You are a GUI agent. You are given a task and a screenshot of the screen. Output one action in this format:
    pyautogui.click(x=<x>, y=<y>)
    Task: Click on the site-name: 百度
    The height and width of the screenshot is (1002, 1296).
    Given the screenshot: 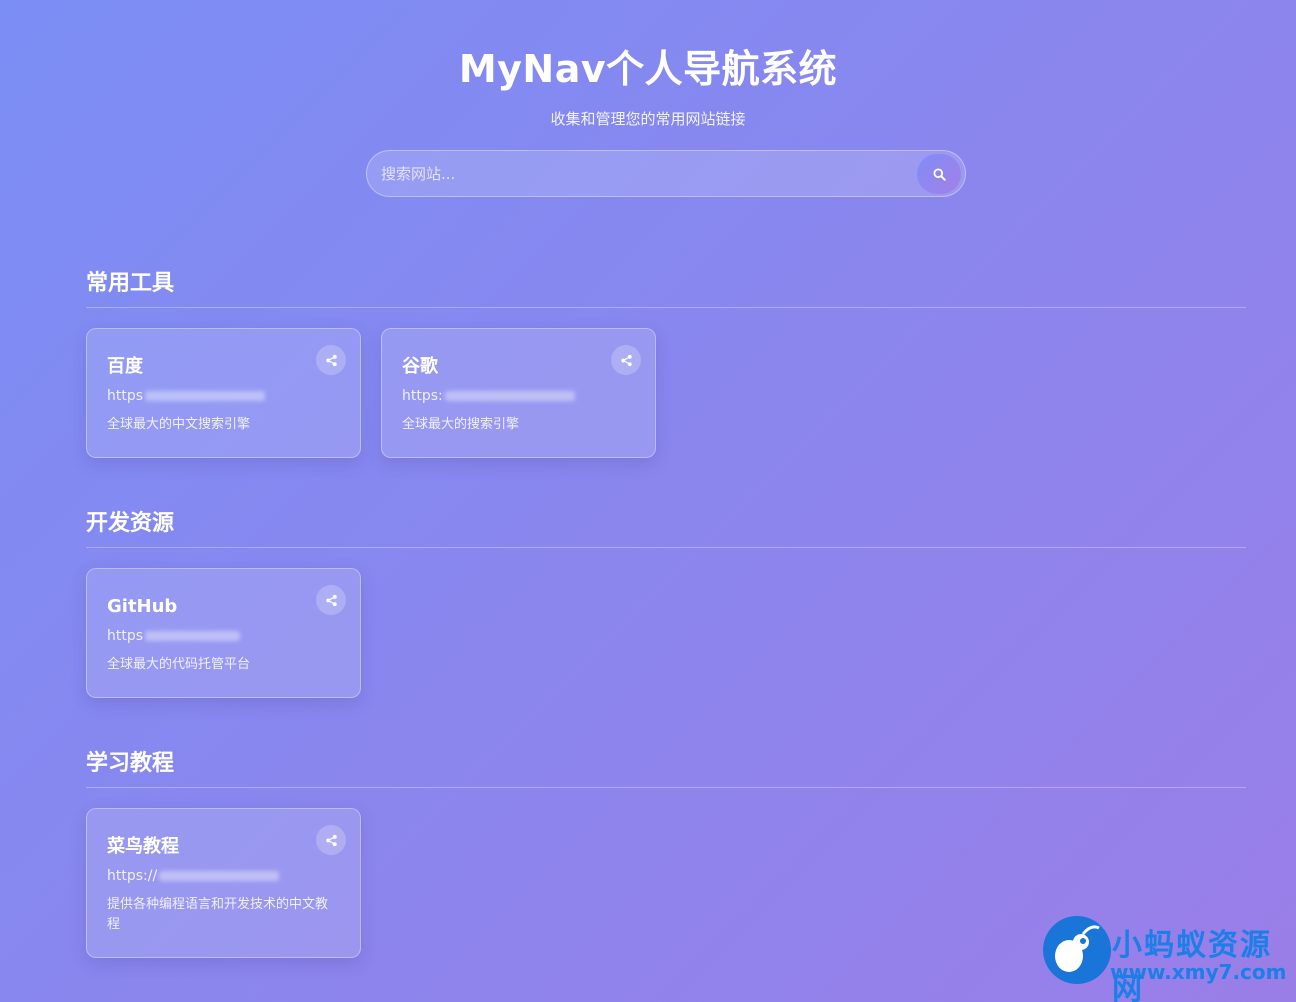 What is the action you would take?
    pyautogui.click(x=125, y=366)
    